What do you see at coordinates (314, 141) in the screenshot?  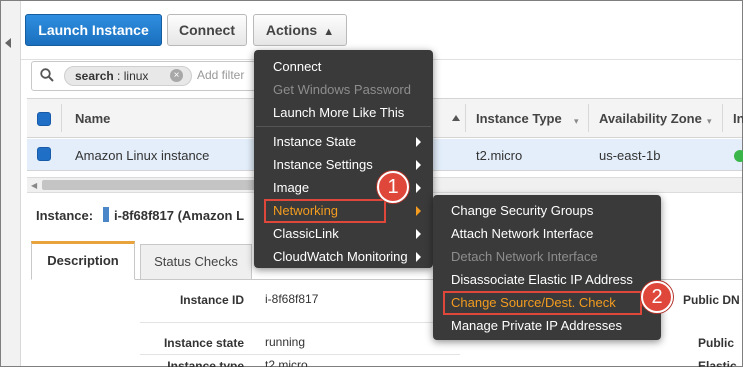 I see `menu-item-instance-state: Instance State` at bounding box center [314, 141].